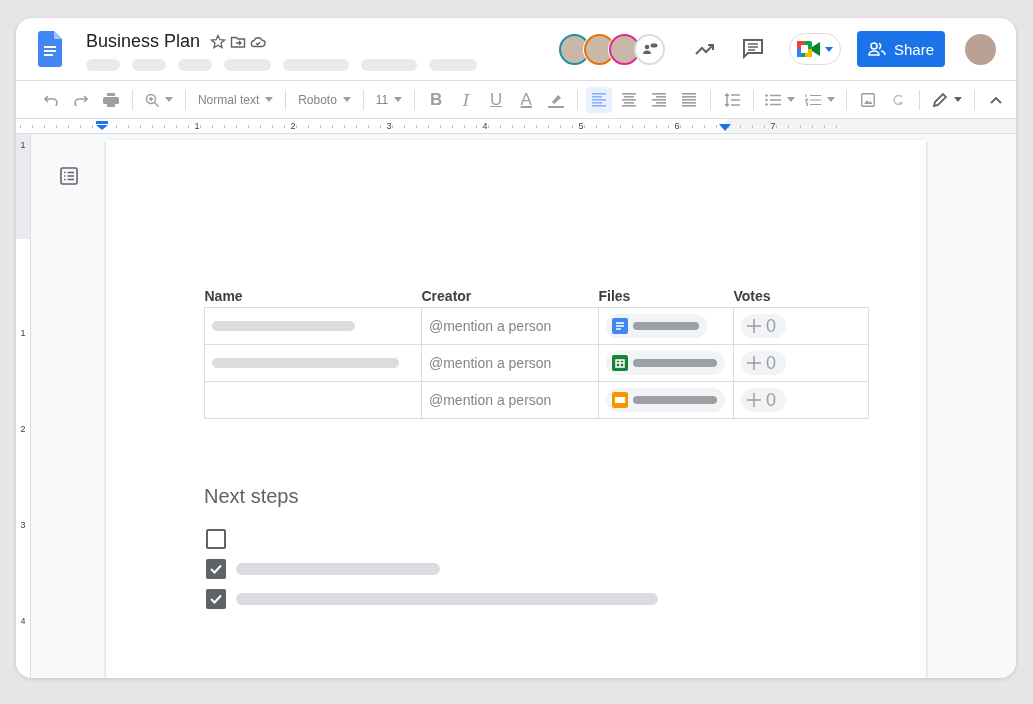  I want to click on docs-logo-icon, so click(50, 49).